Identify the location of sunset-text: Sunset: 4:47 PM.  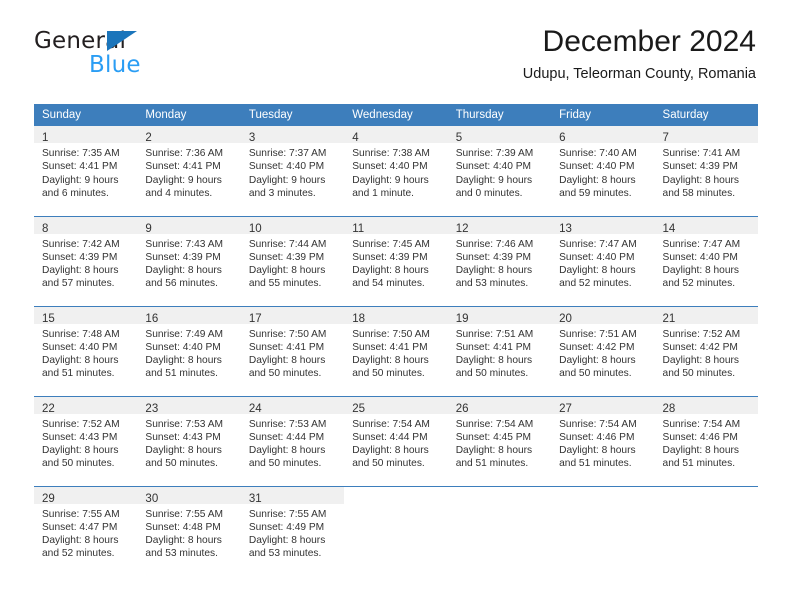
(80, 527).